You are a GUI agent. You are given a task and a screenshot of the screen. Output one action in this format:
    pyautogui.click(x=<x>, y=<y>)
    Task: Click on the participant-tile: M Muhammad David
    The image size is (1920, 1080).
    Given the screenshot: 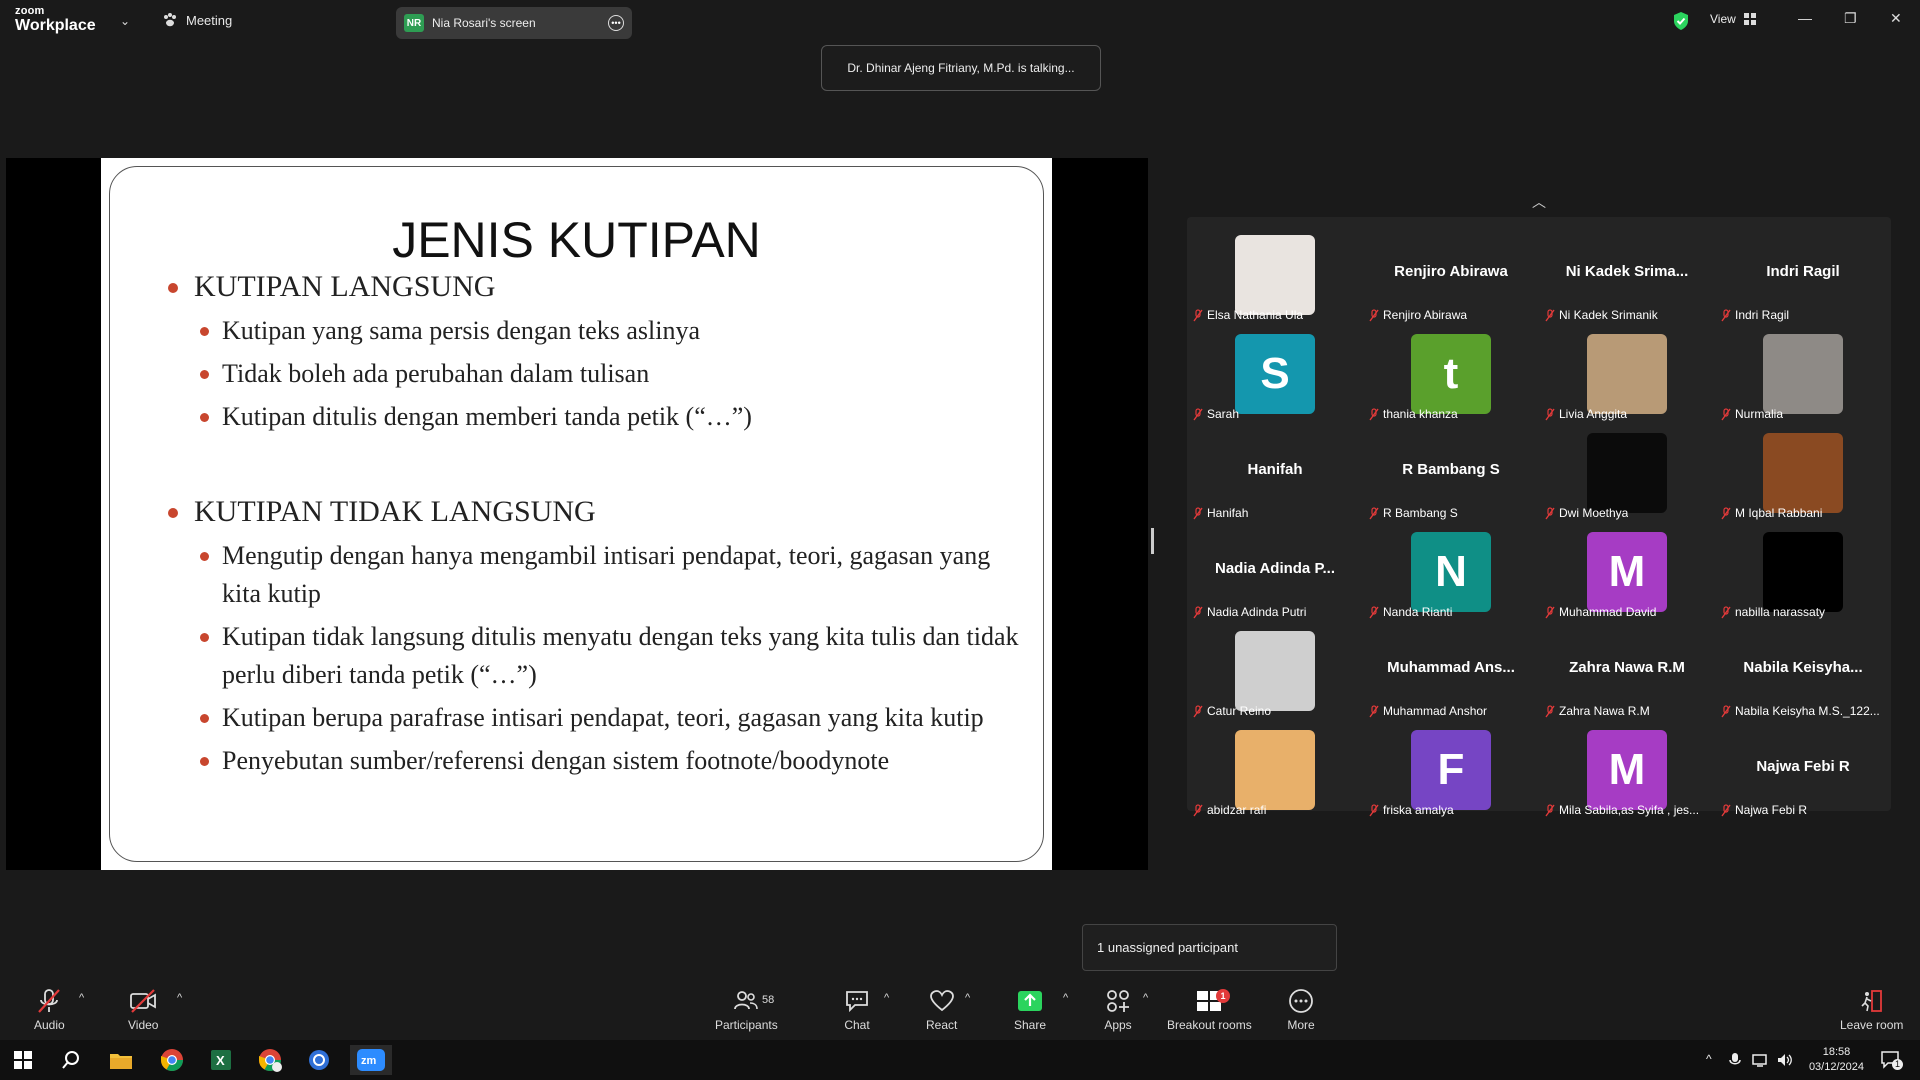 What is the action you would take?
    pyautogui.click(x=1627, y=571)
    